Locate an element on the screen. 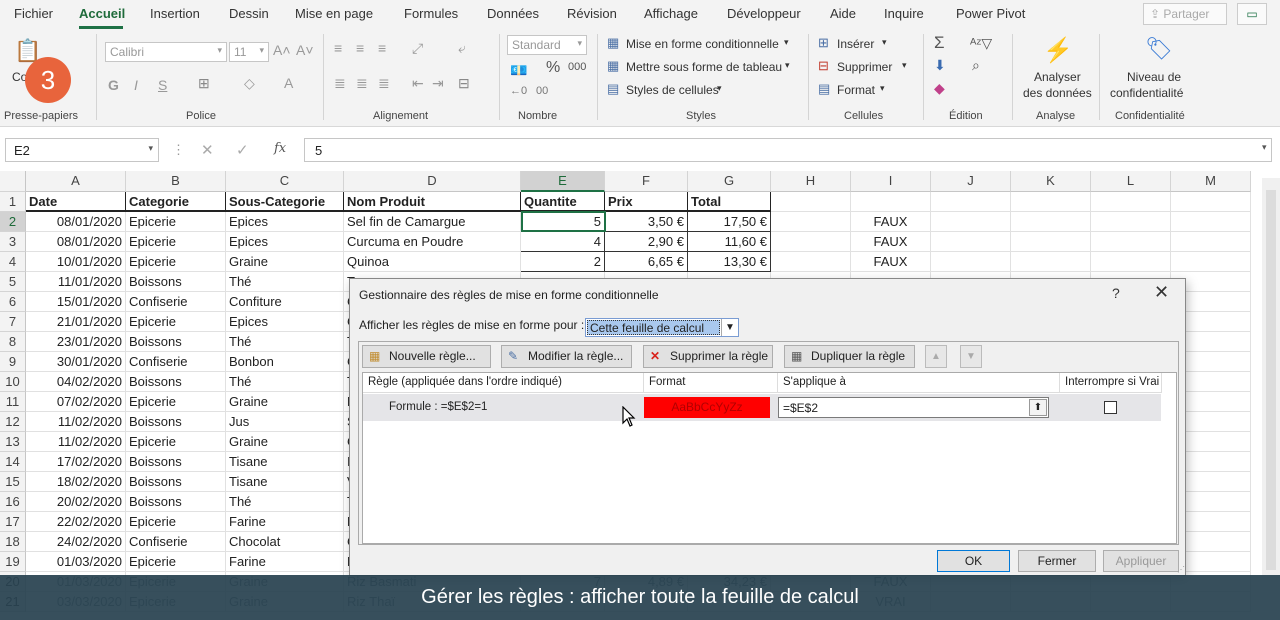 This screenshot has height=620, width=1280. italic-button: I is located at coordinates (136, 85).